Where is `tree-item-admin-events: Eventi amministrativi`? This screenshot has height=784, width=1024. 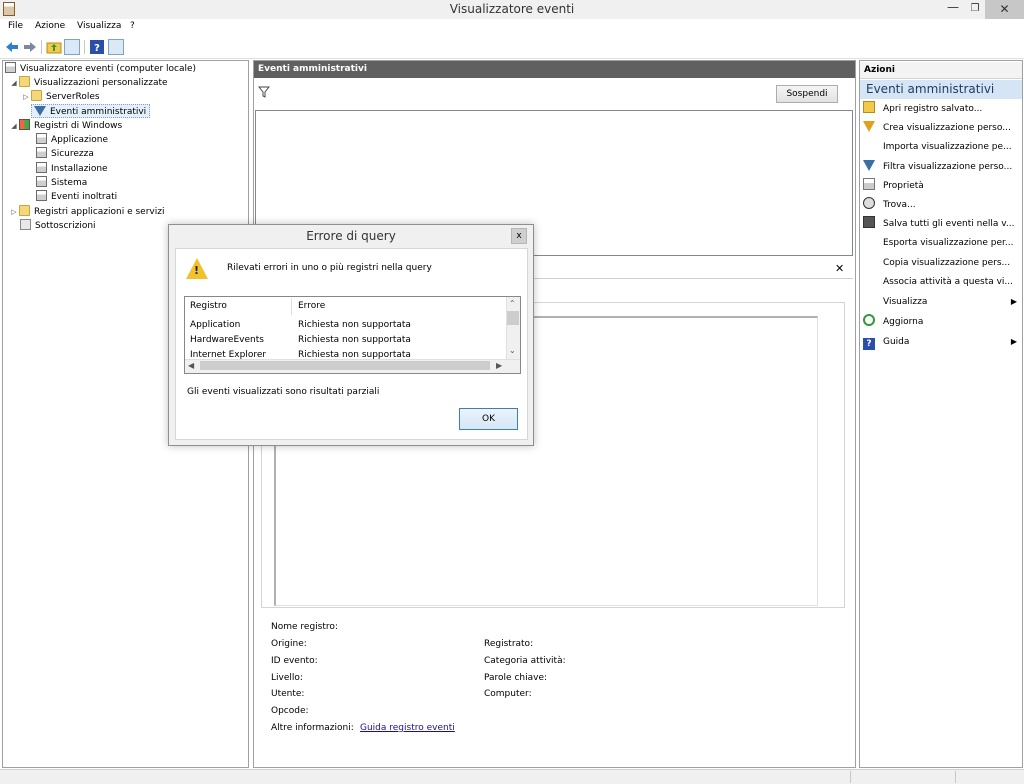
tree-item-admin-events: Eventi amministrativi is located at coordinates (91, 111).